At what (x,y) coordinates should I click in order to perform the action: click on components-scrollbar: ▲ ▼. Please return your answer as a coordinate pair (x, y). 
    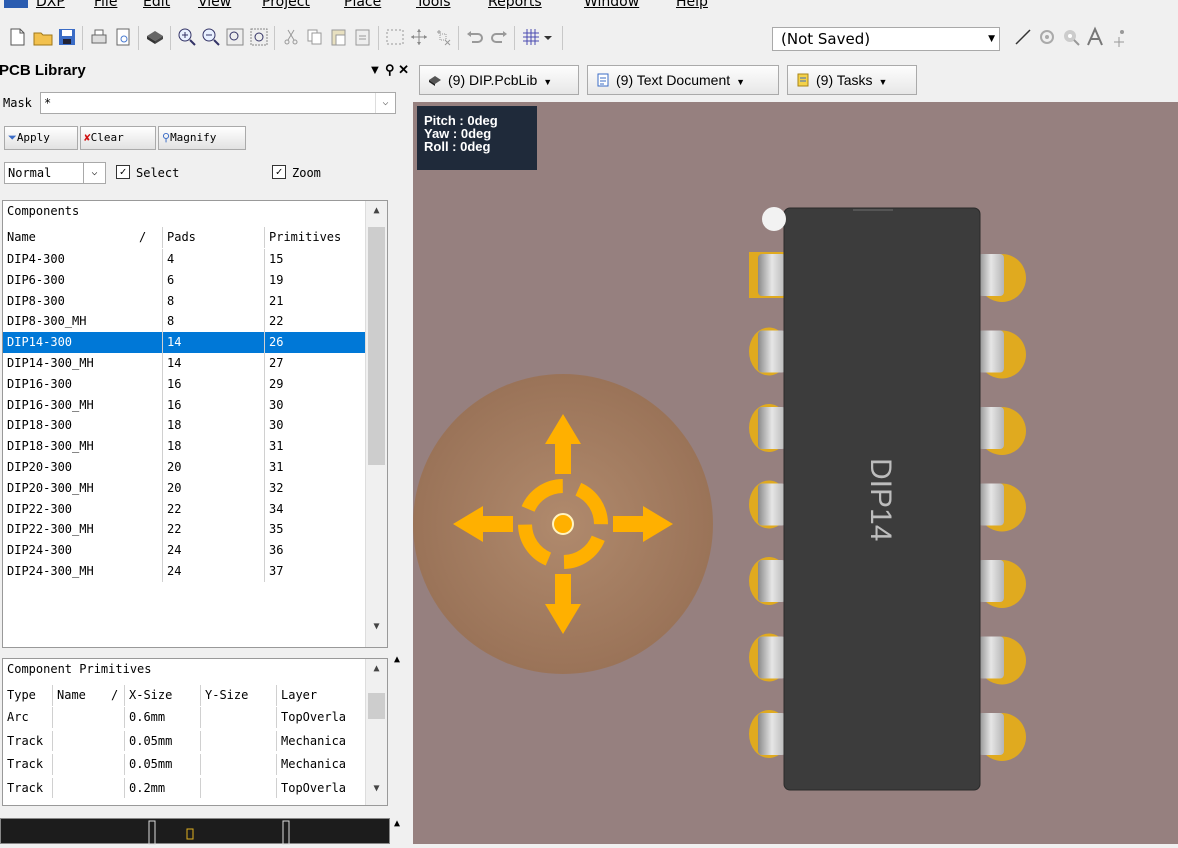
    Looking at the image, I should click on (376, 424).